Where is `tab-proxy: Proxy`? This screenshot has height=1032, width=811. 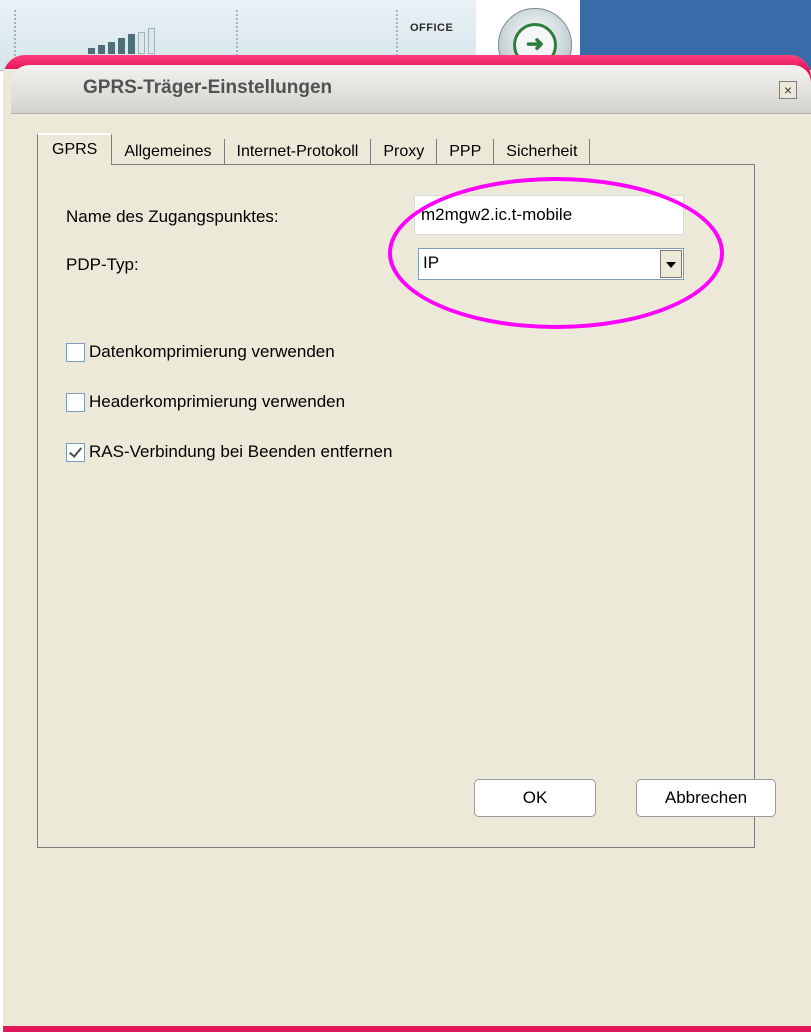
tab-proxy: Proxy is located at coordinates (404, 152).